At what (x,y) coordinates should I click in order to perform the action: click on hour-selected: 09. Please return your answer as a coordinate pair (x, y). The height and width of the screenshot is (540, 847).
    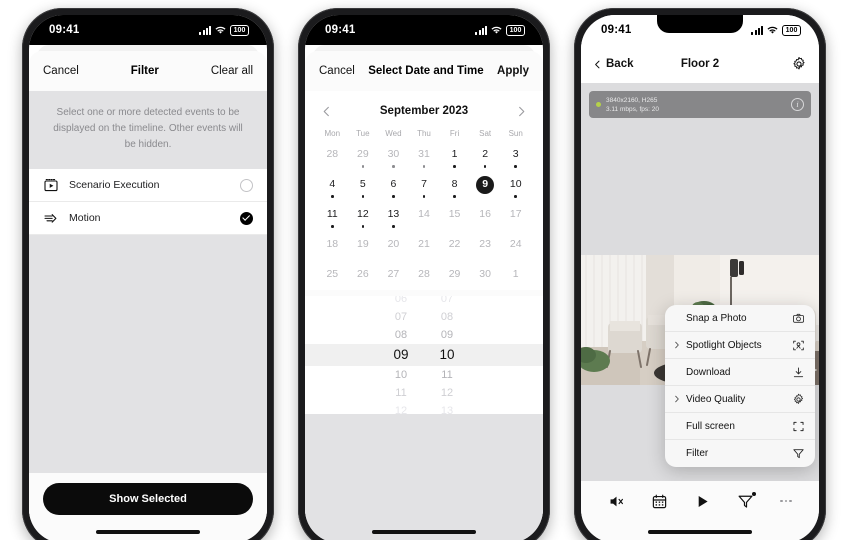
    Looking at the image, I should click on (400, 355).